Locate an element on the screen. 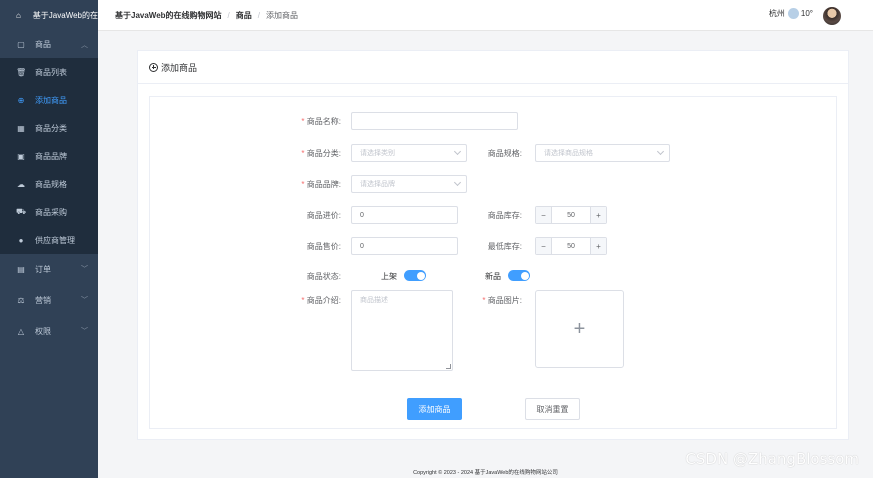 The height and width of the screenshot is (478, 873). sidebar-item-goods-brand: ▣ 商品品牌 is located at coordinates (49, 156).